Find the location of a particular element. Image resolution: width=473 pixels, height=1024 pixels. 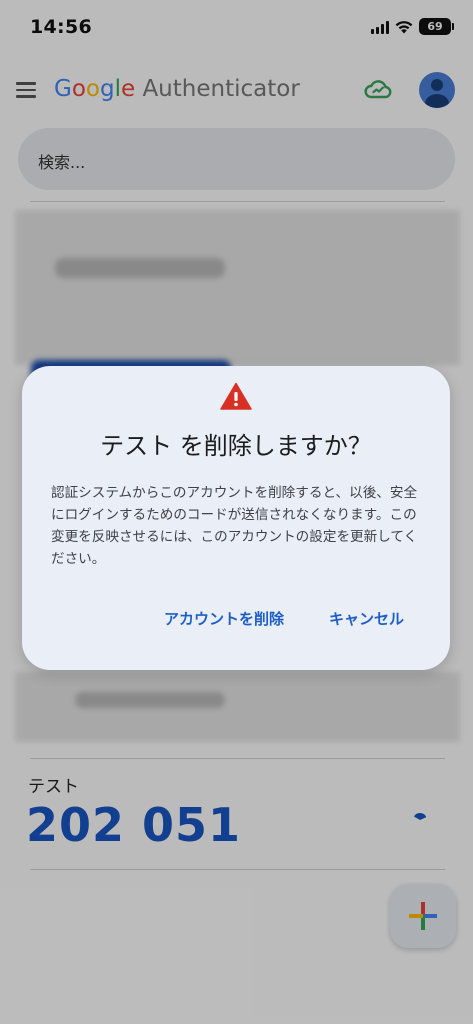

delete-account-button: アカウントを削除 is located at coordinates (224, 618).